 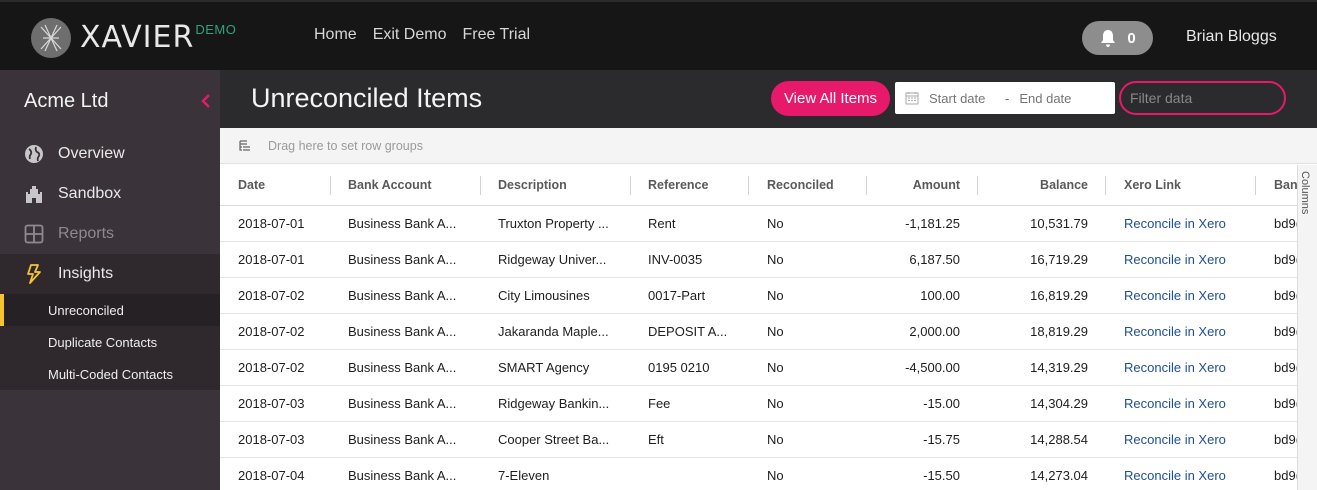 What do you see at coordinates (964, 98) in the screenshot?
I see `start-date-input` at bounding box center [964, 98].